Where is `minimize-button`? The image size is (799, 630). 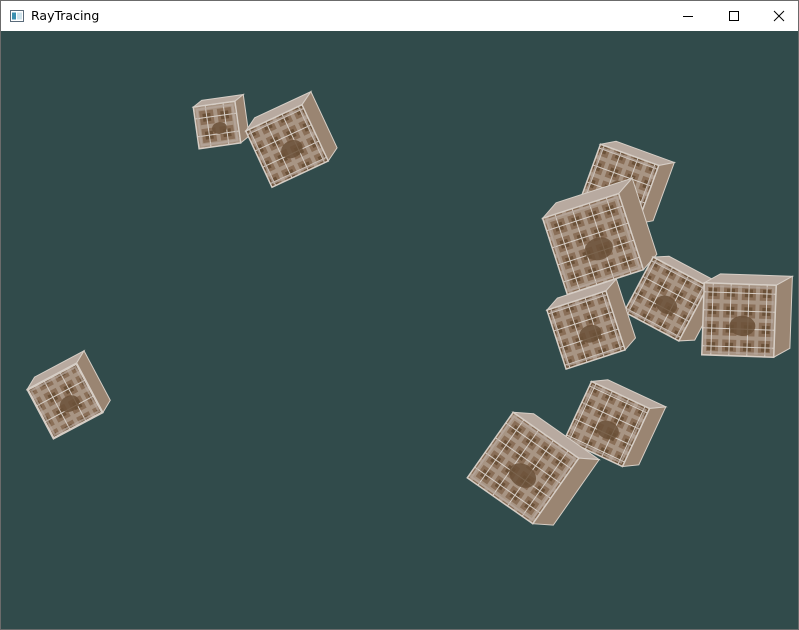
minimize-button is located at coordinates (688, 16).